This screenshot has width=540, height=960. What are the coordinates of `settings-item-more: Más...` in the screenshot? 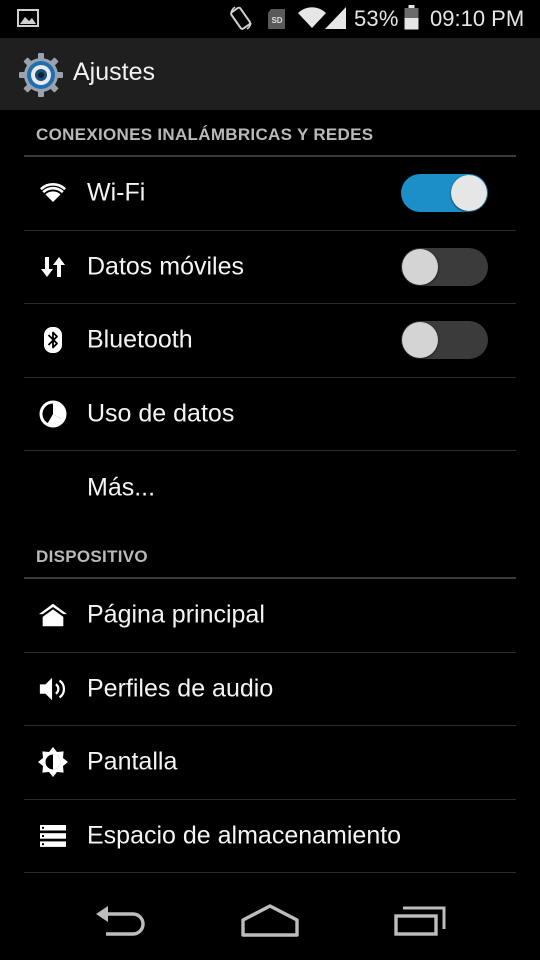 It's located at (270, 488).